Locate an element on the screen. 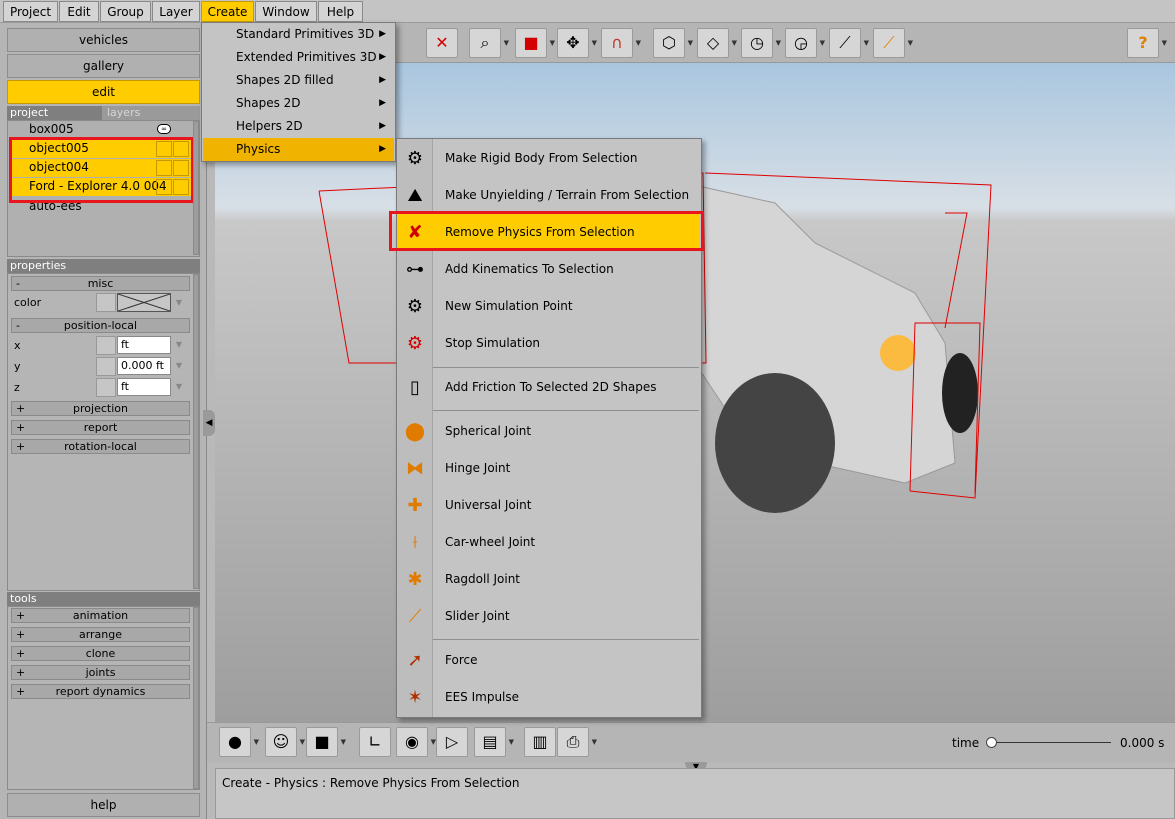  menu-item-force: ➚ Force is located at coordinates (548, 660).